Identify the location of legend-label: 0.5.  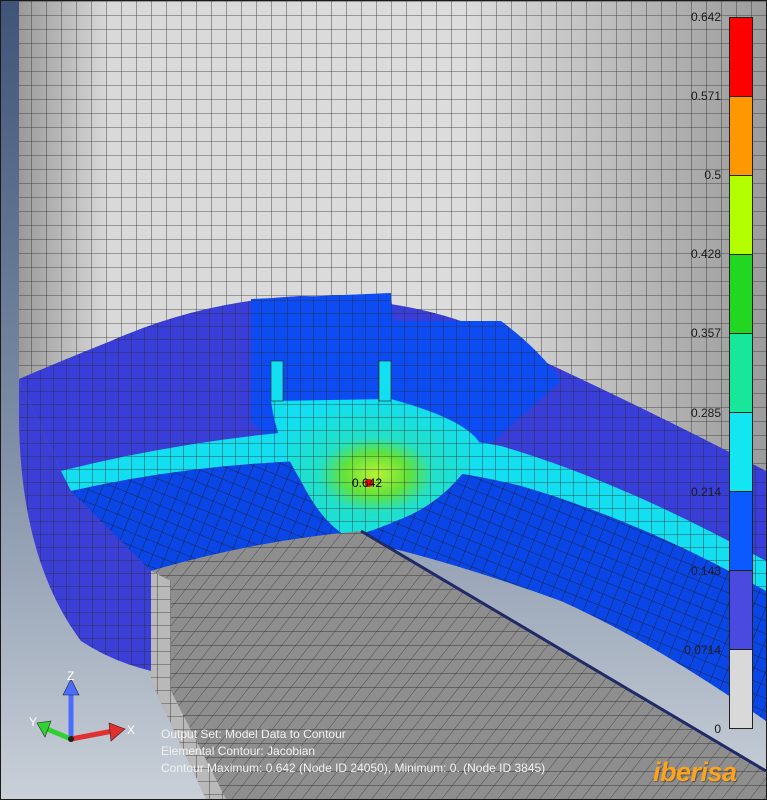
(712, 175).